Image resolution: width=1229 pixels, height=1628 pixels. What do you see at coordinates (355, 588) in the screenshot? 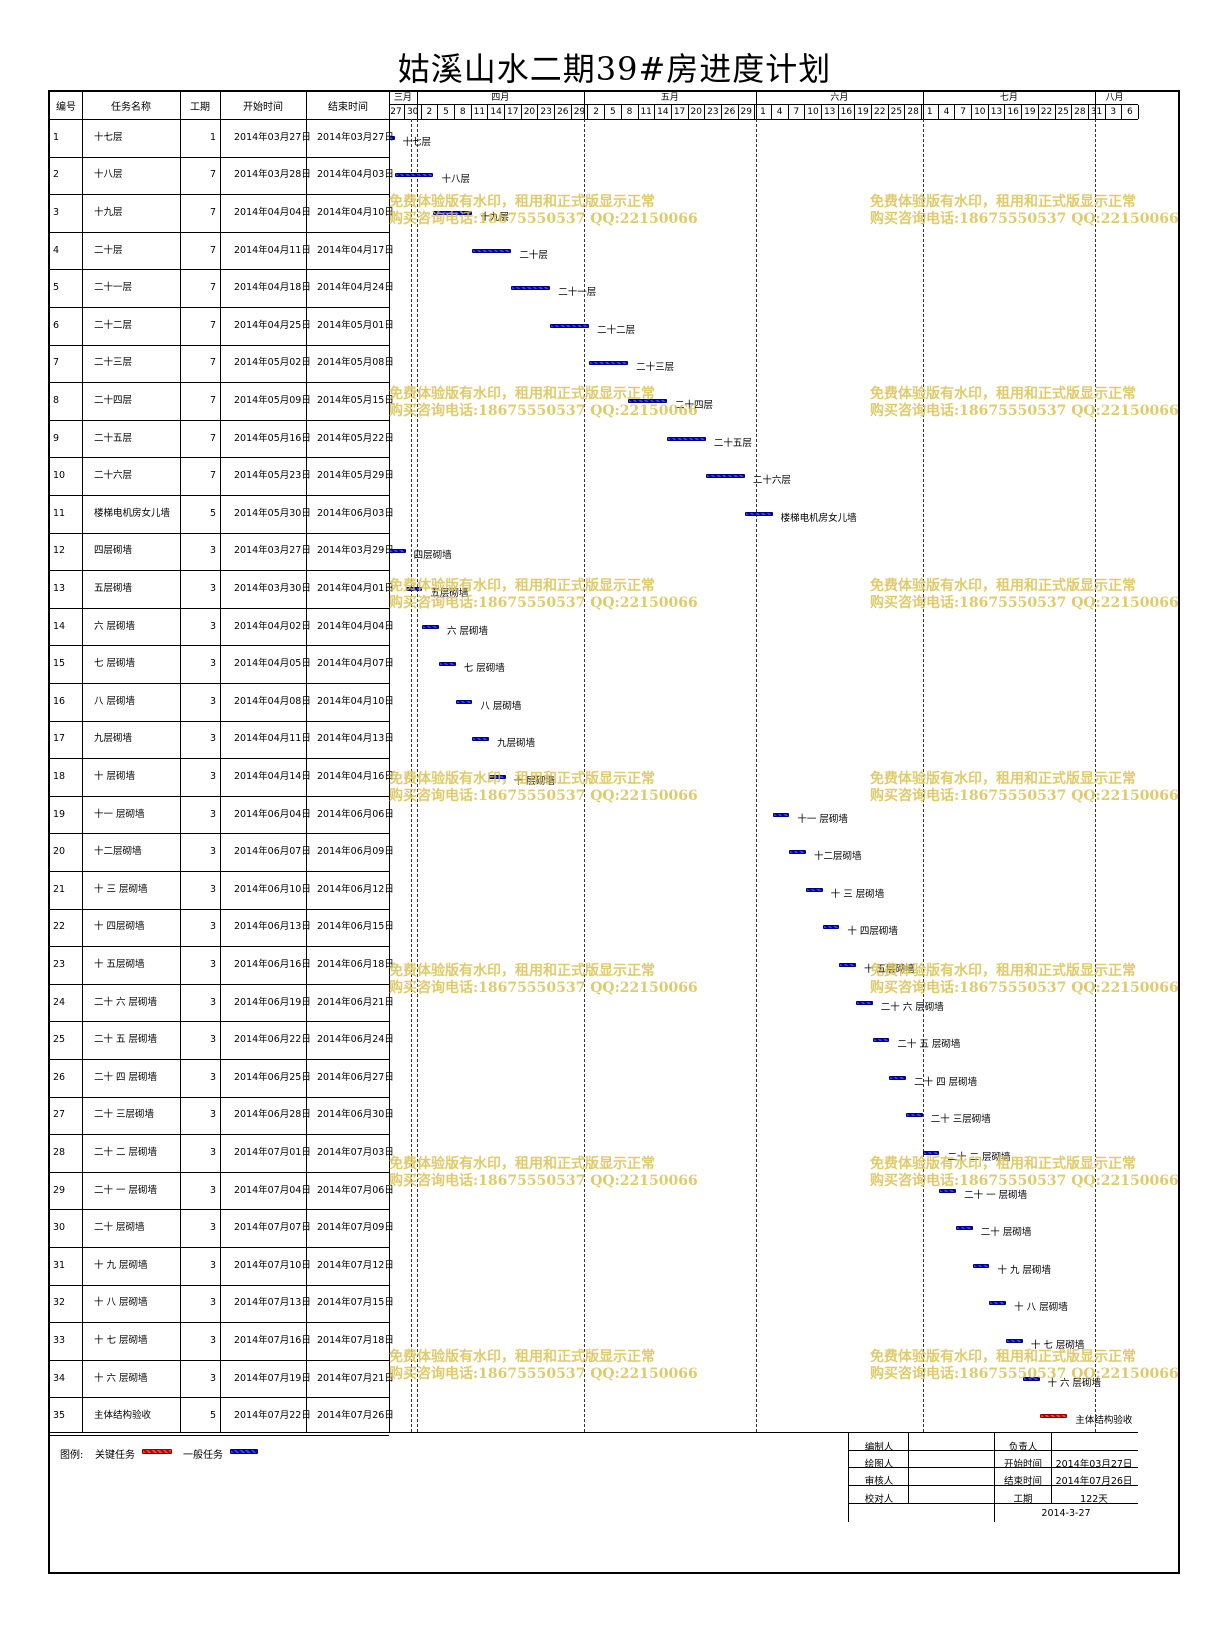
I see `task-end: 2014年04月01日` at bounding box center [355, 588].